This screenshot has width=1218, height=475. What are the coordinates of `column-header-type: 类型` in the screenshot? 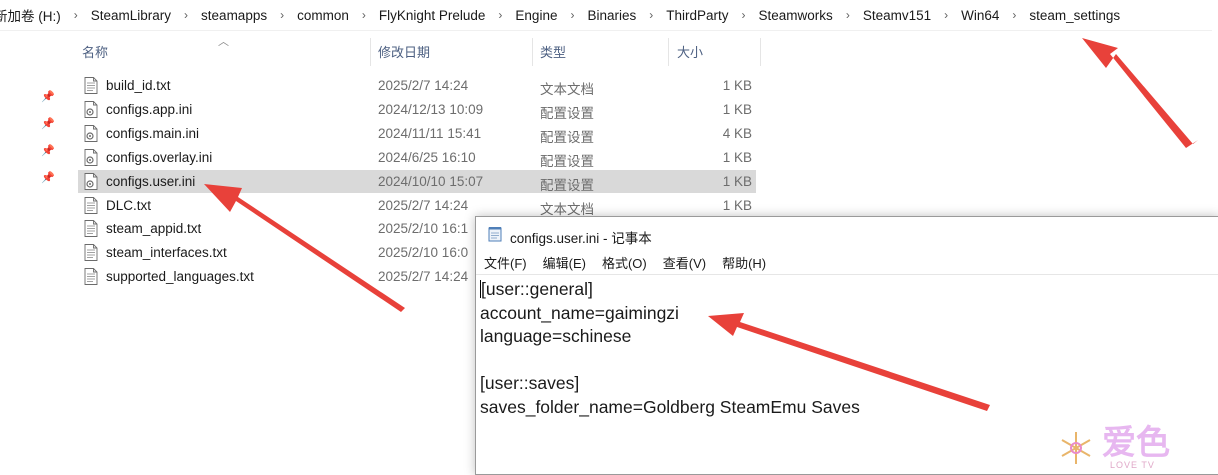 It's located at (553, 51).